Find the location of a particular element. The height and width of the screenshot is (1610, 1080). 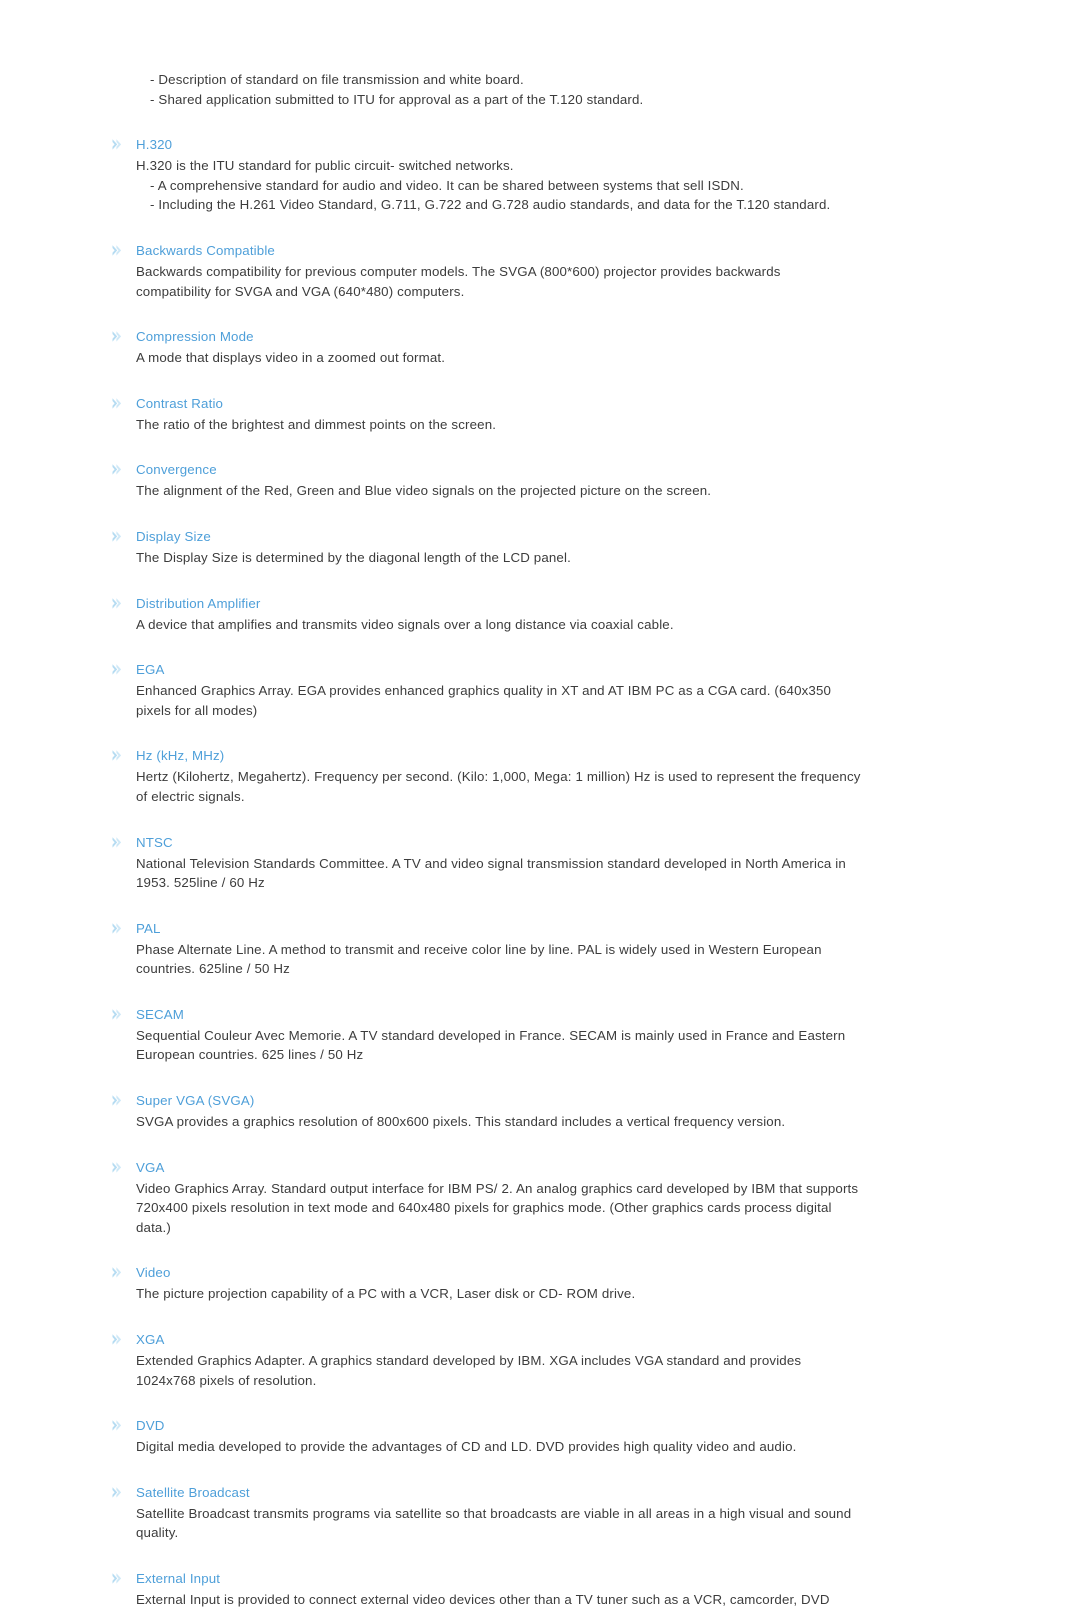

glossary-term-row: Satellite Broadcast is located at coordinates (481, 1492).